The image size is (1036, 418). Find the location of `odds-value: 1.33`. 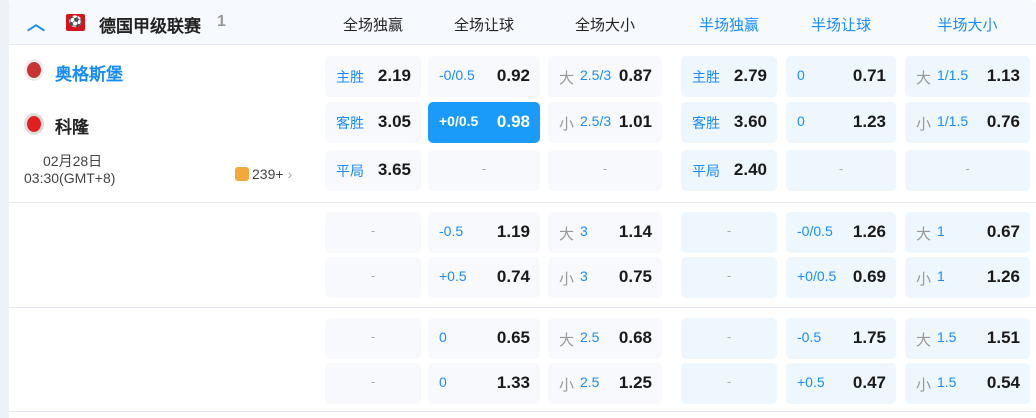

odds-value: 1.33 is located at coordinates (513, 382).